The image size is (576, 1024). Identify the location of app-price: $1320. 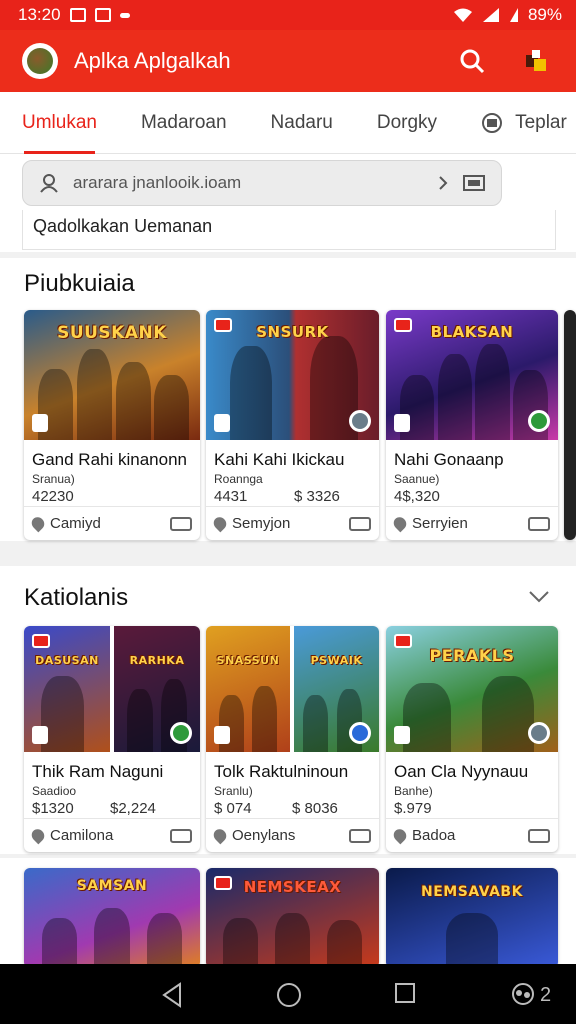
(53, 808).